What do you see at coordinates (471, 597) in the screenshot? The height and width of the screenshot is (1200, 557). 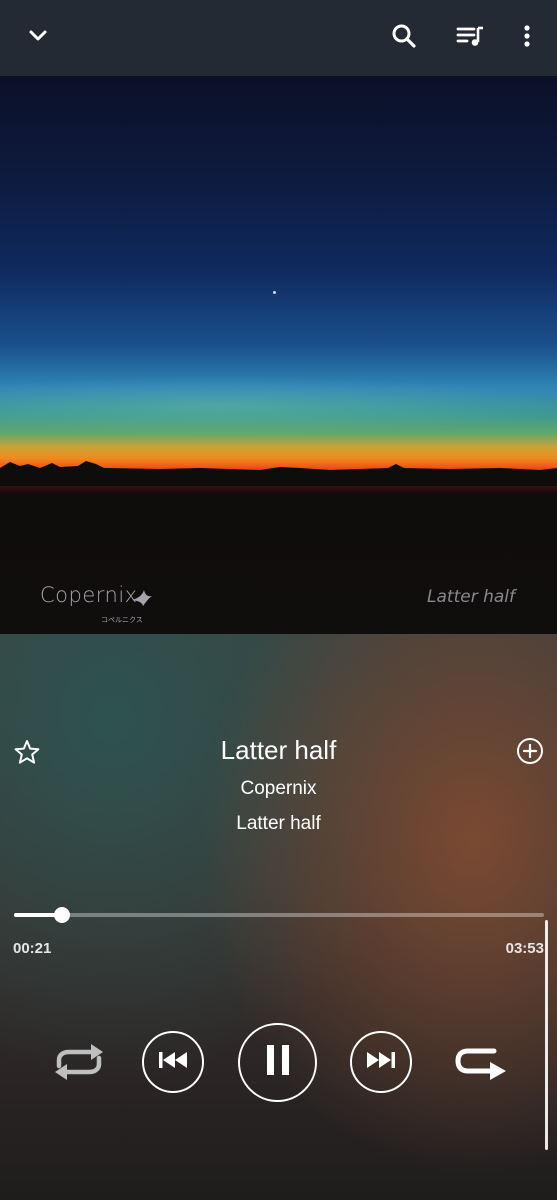 I see `album-art-track-text: Latter half` at bounding box center [471, 597].